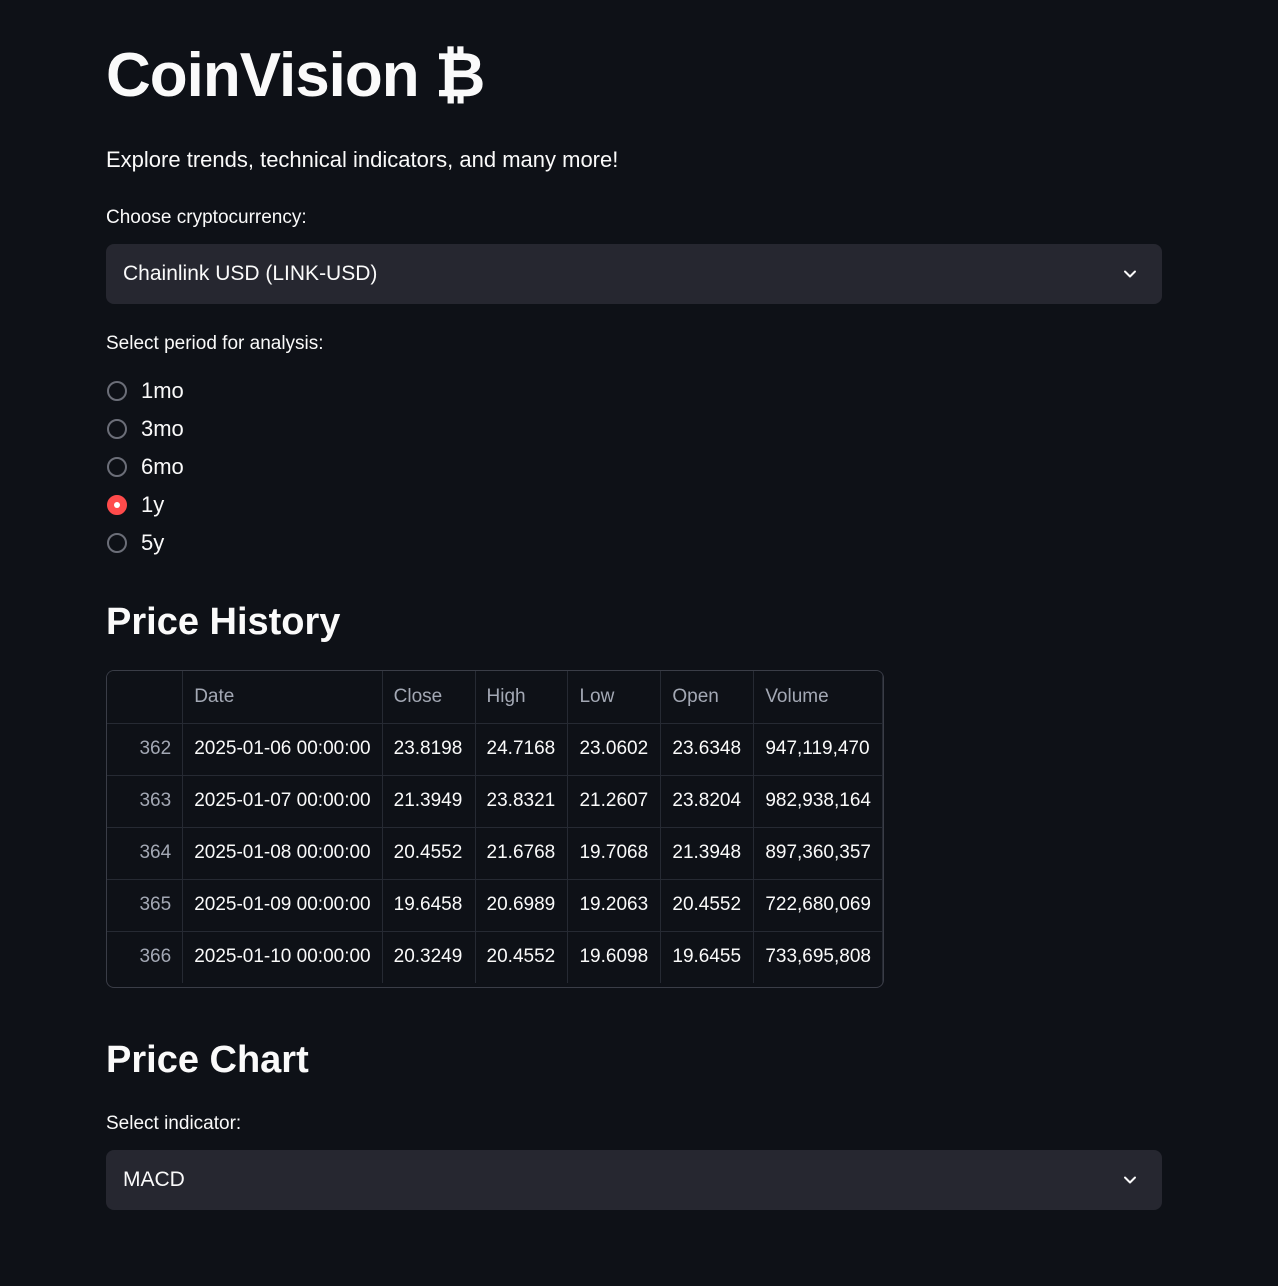  I want to click on period-option-1y: 1y, so click(145, 505).